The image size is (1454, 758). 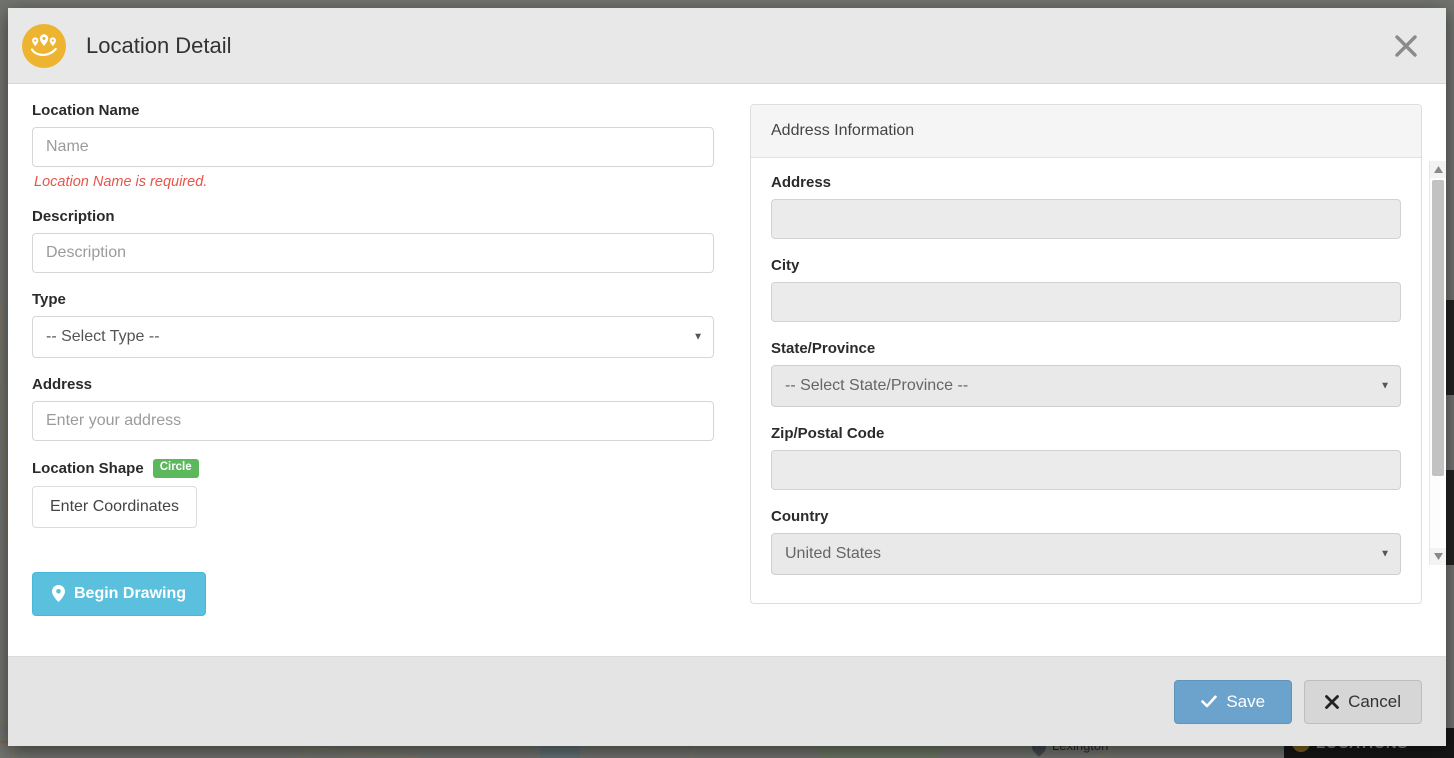 I want to click on panel-state-select-wrap: -- Select State/Province -- ▼, so click(x=1086, y=386).